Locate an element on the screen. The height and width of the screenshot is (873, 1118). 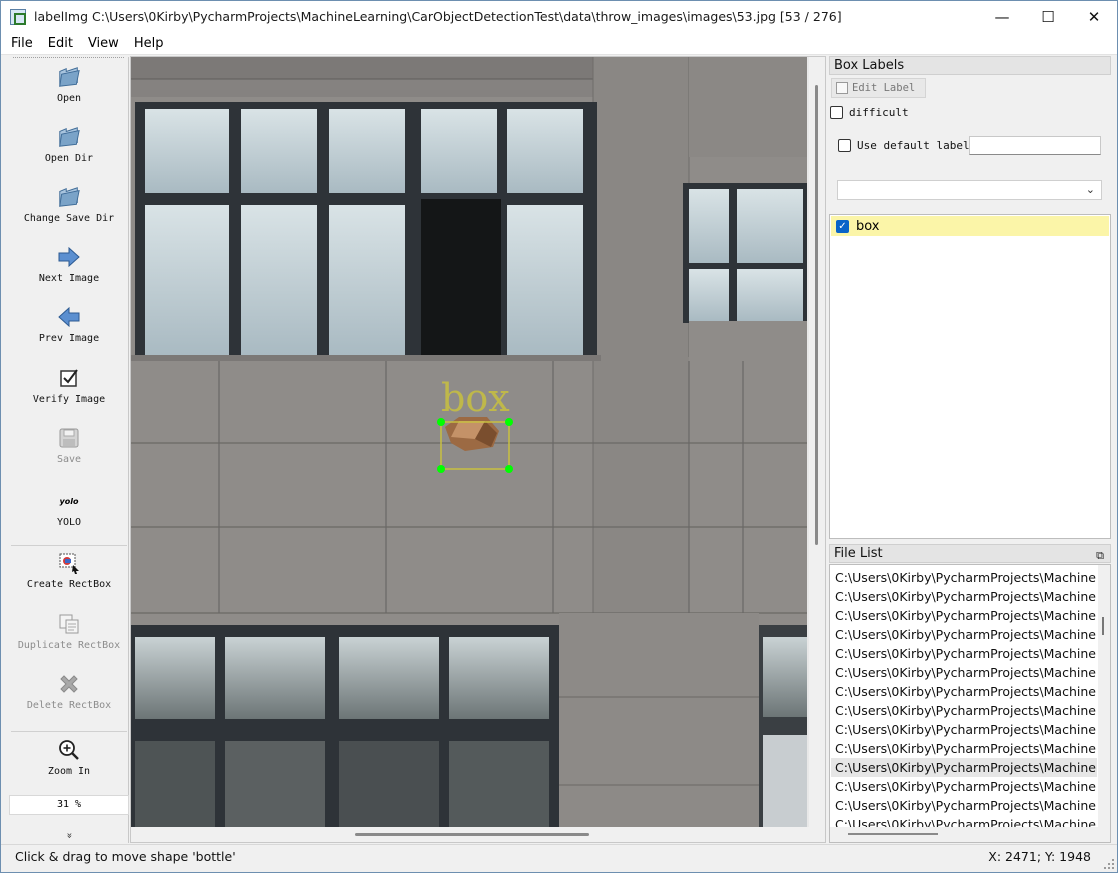
maximize-button: ☐ is located at coordinates (1048, 16).